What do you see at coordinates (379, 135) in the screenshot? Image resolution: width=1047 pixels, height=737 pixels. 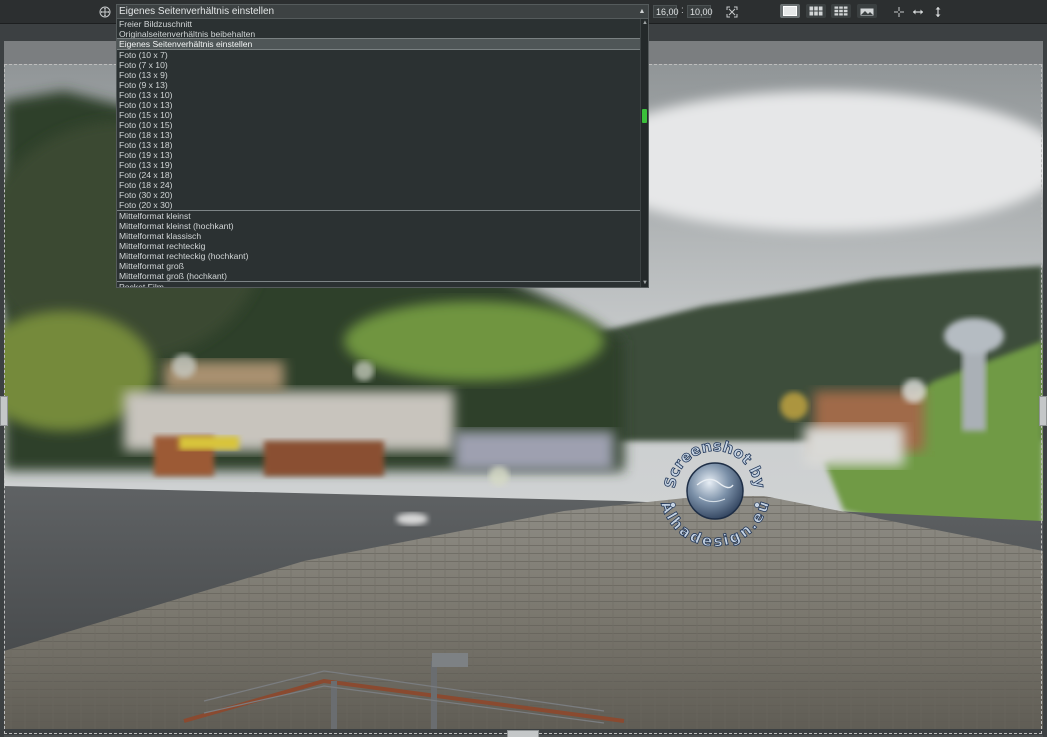 I see `dropdown-option: Foto (18 x 13)` at bounding box center [379, 135].